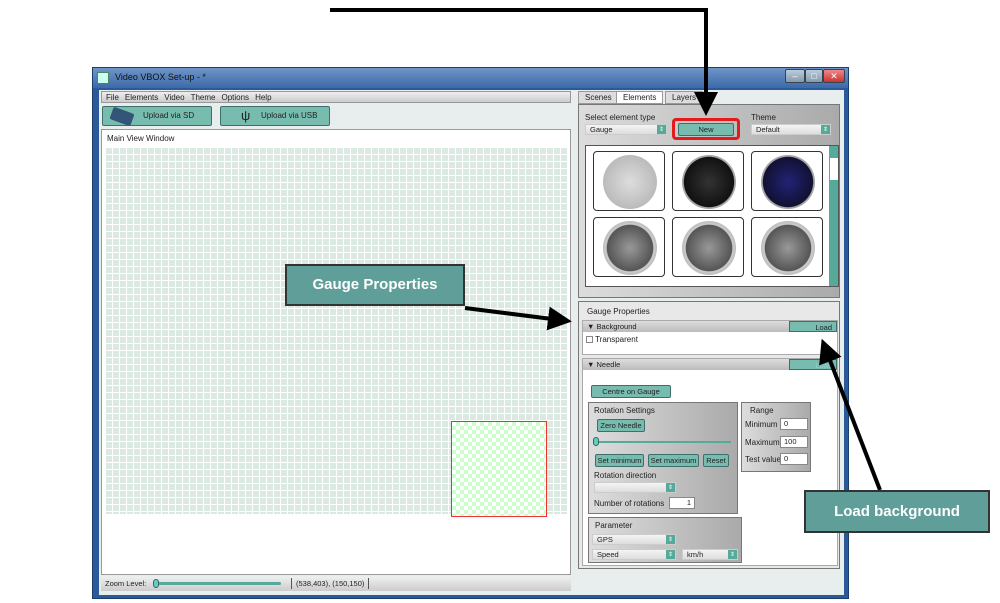  Describe the element at coordinates (850, 414) in the screenshot. I see `load-background-arrow` at that location.